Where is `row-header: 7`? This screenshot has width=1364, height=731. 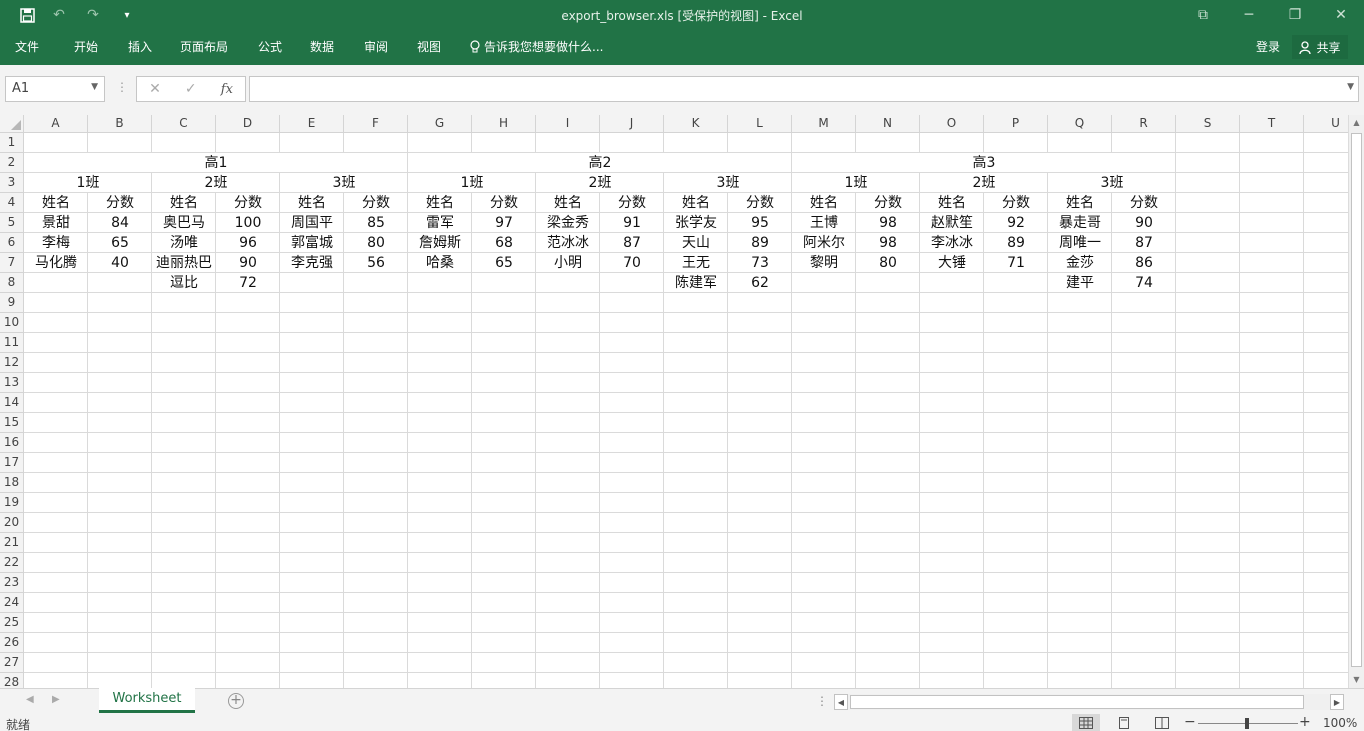
row-header: 7 is located at coordinates (12, 263).